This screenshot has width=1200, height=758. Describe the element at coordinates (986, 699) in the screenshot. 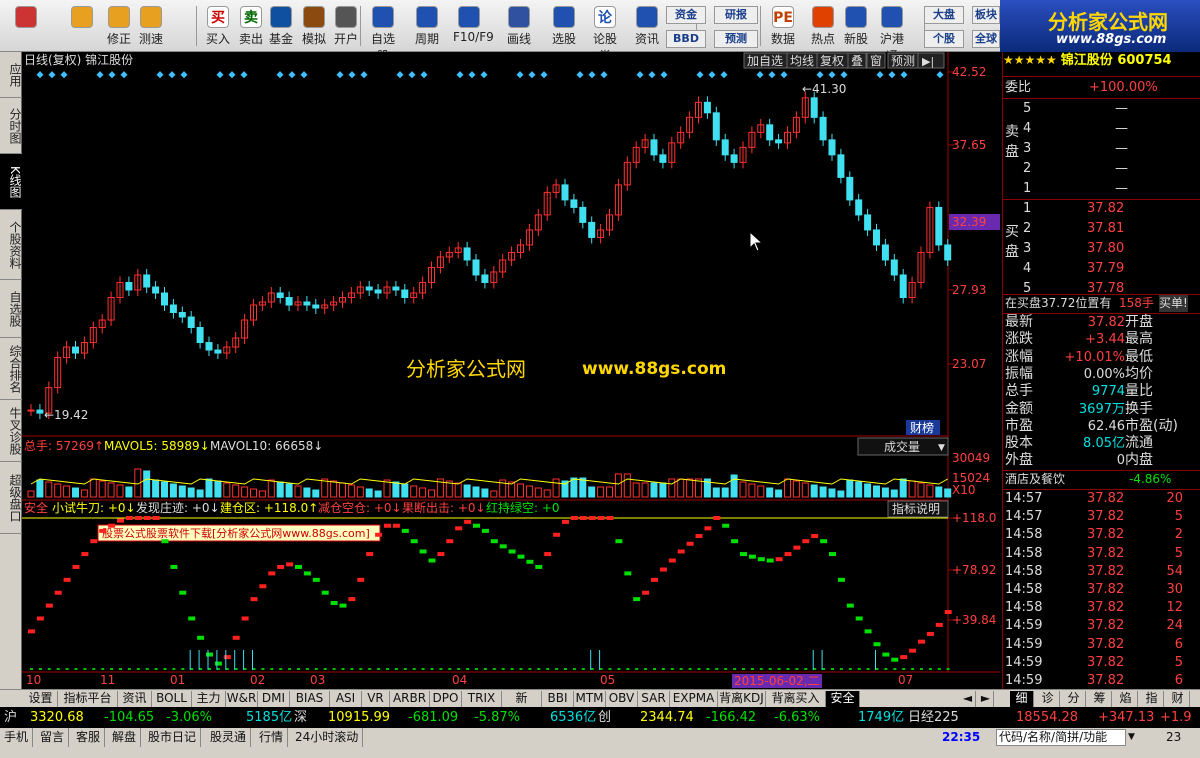

I see `scroll-right-icon: ►` at that location.